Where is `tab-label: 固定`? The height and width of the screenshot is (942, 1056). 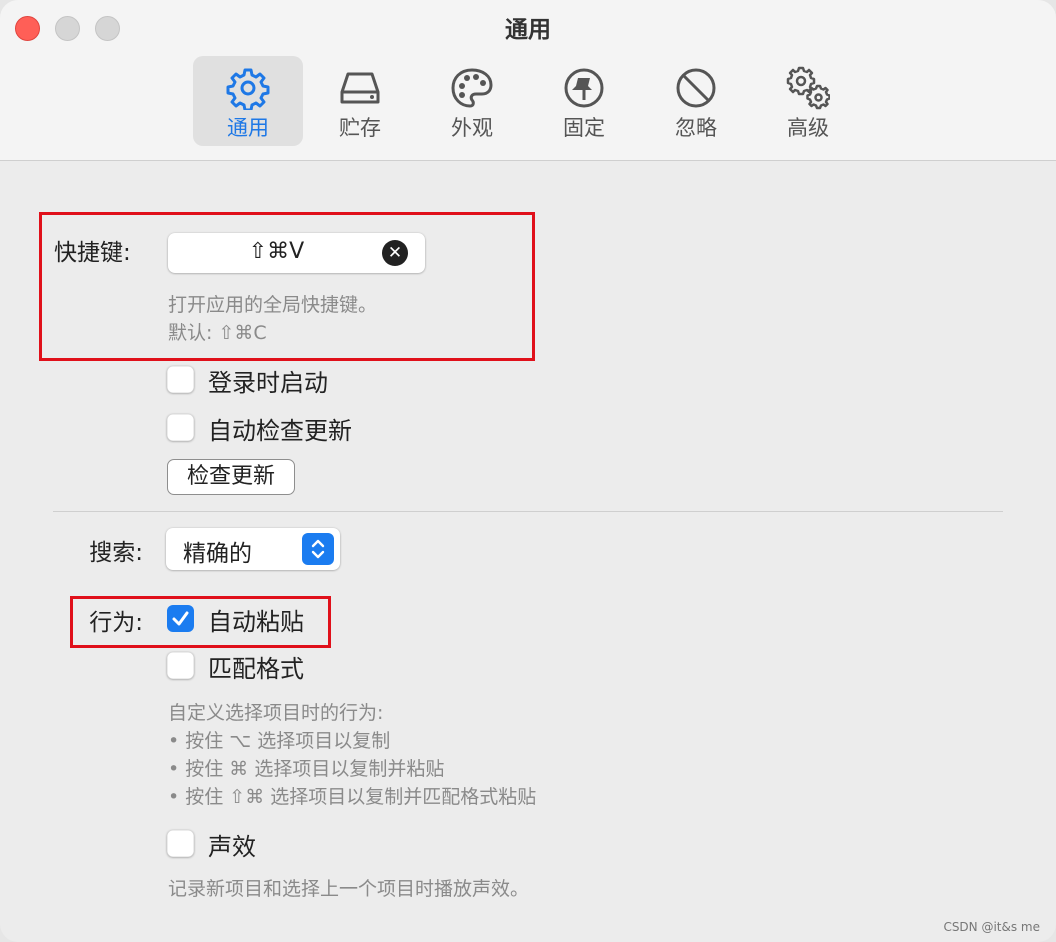 tab-label: 固定 is located at coordinates (584, 128).